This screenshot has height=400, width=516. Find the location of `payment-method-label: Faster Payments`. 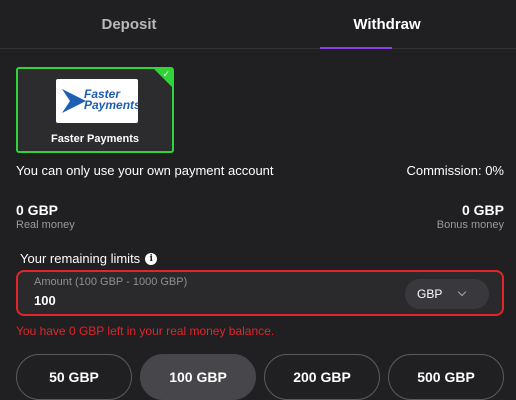

payment-method-label: Faster Payments is located at coordinates (95, 139).